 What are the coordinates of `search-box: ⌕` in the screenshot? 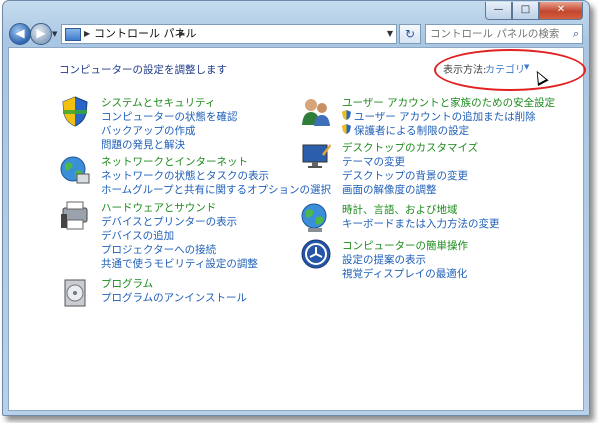 It's located at (504, 34).